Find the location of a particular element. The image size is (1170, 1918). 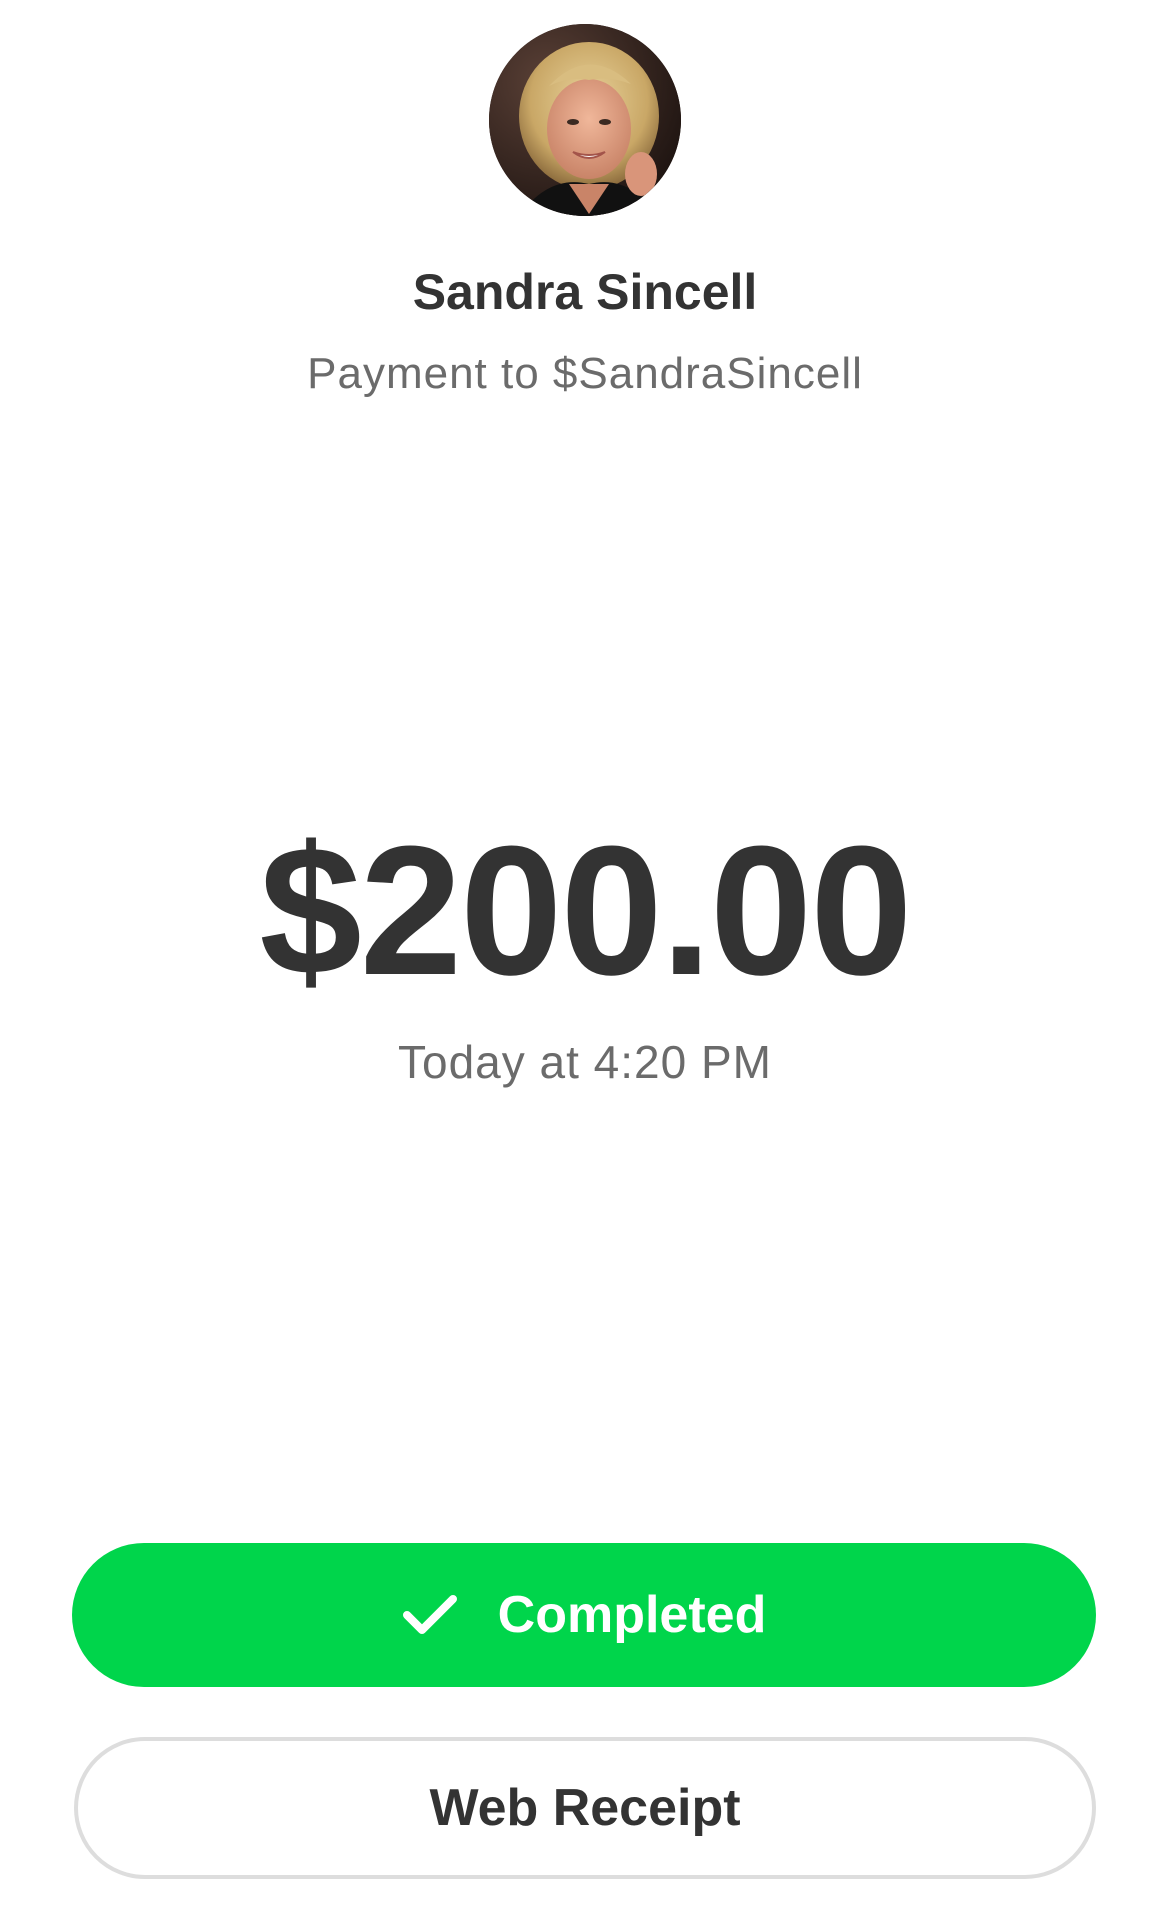

web-receipt-button: Web Receipt is located at coordinates (585, 1808).